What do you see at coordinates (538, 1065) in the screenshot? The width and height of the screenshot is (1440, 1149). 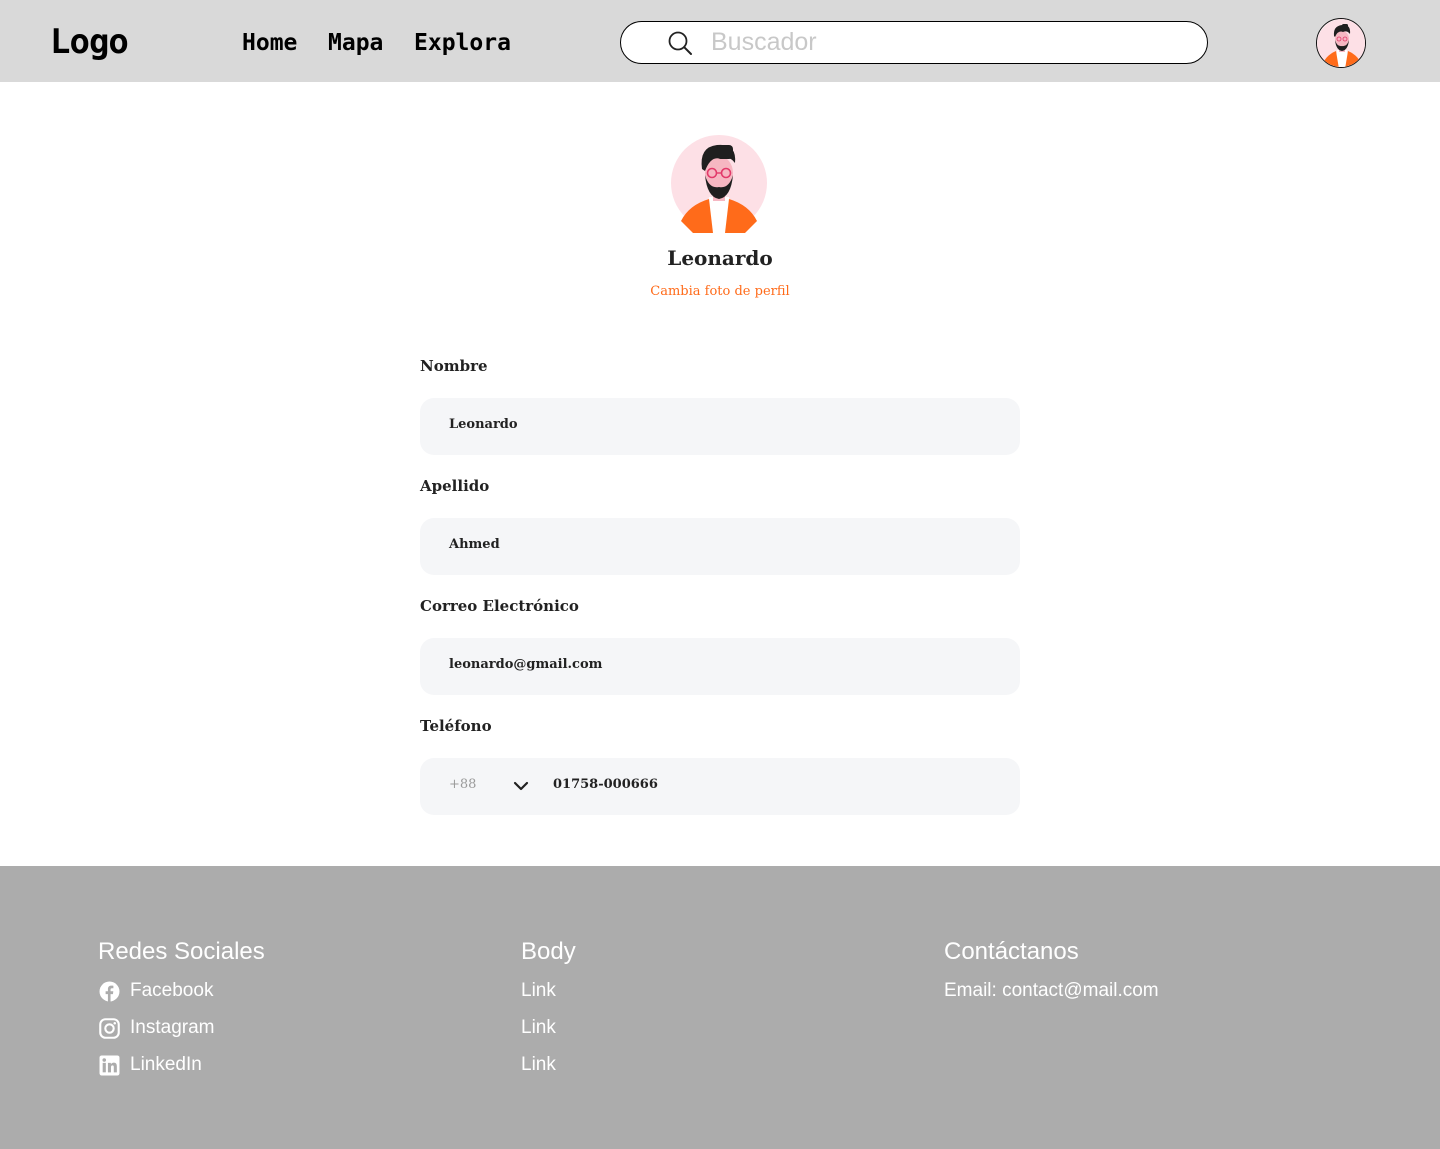 I see `body-link-3: Link` at bounding box center [538, 1065].